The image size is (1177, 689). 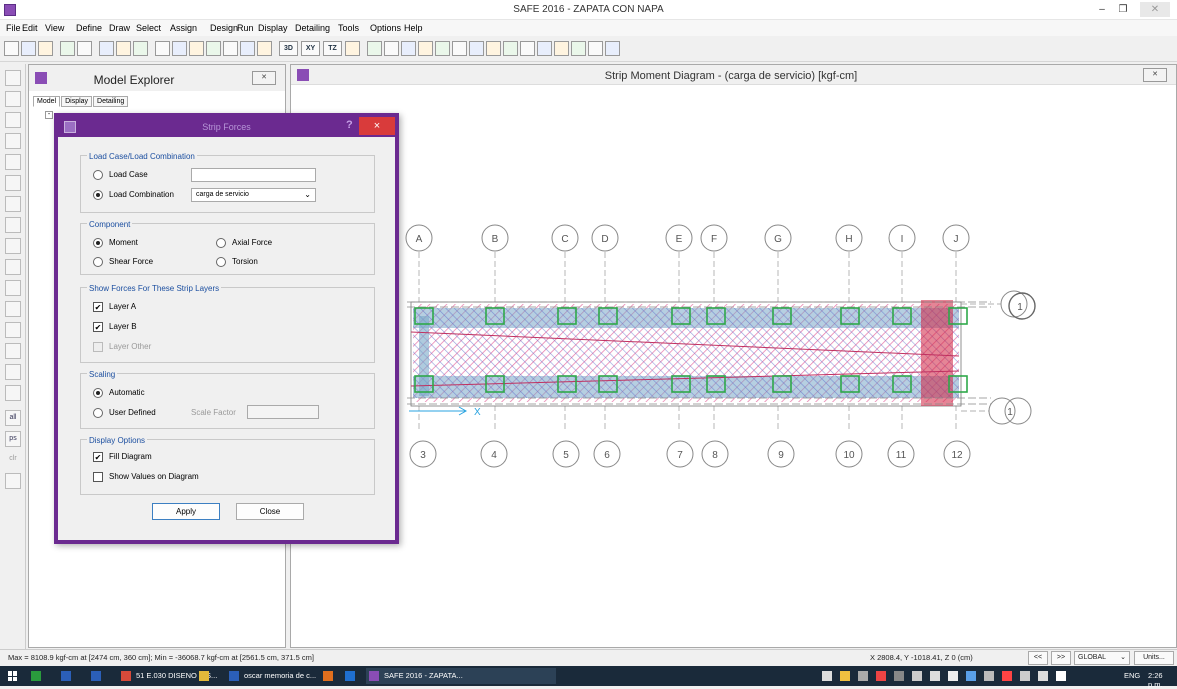 What do you see at coordinates (459, 48) in the screenshot?
I see `triangle-icon` at bounding box center [459, 48].